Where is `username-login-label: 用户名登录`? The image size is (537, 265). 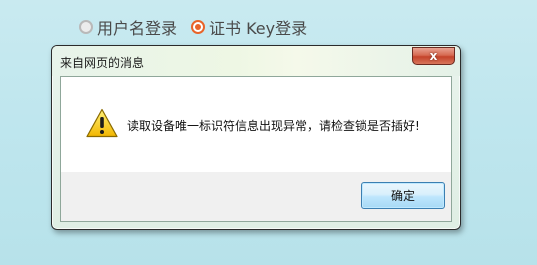 username-login-label: 用户名登录 is located at coordinates (137, 27).